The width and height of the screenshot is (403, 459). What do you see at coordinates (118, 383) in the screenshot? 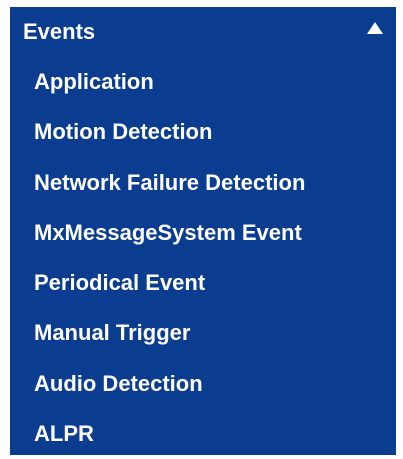
I see `menu-item-label: Audio Detection` at bounding box center [118, 383].